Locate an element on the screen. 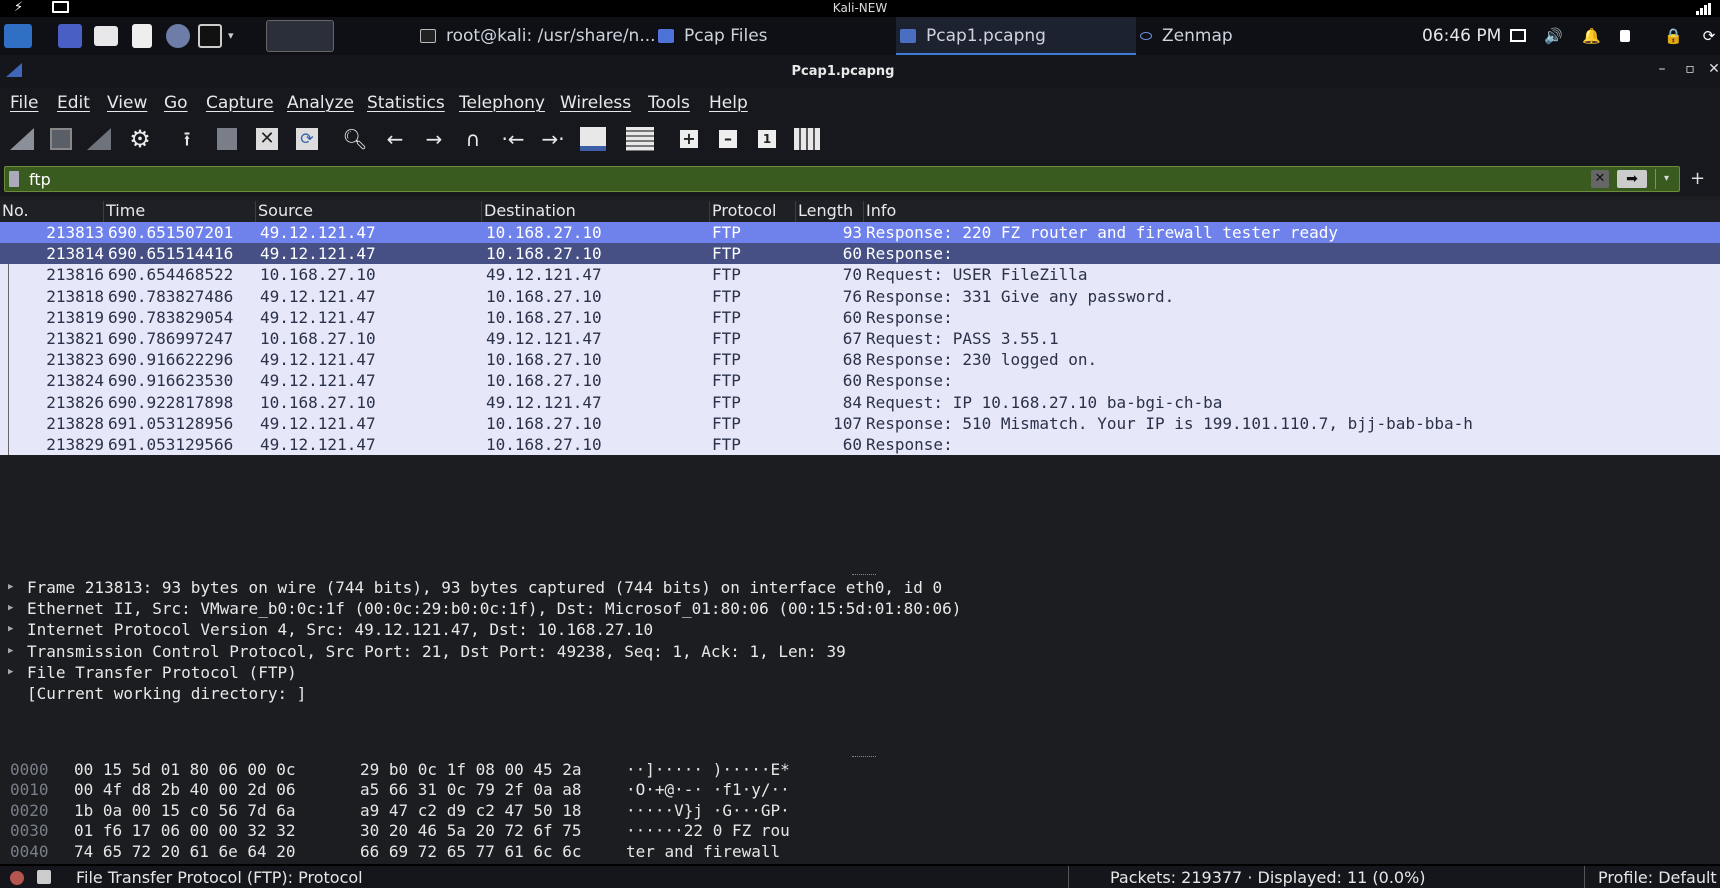 The width and height of the screenshot is (1720, 888). col-source: Source is located at coordinates (369, 211).